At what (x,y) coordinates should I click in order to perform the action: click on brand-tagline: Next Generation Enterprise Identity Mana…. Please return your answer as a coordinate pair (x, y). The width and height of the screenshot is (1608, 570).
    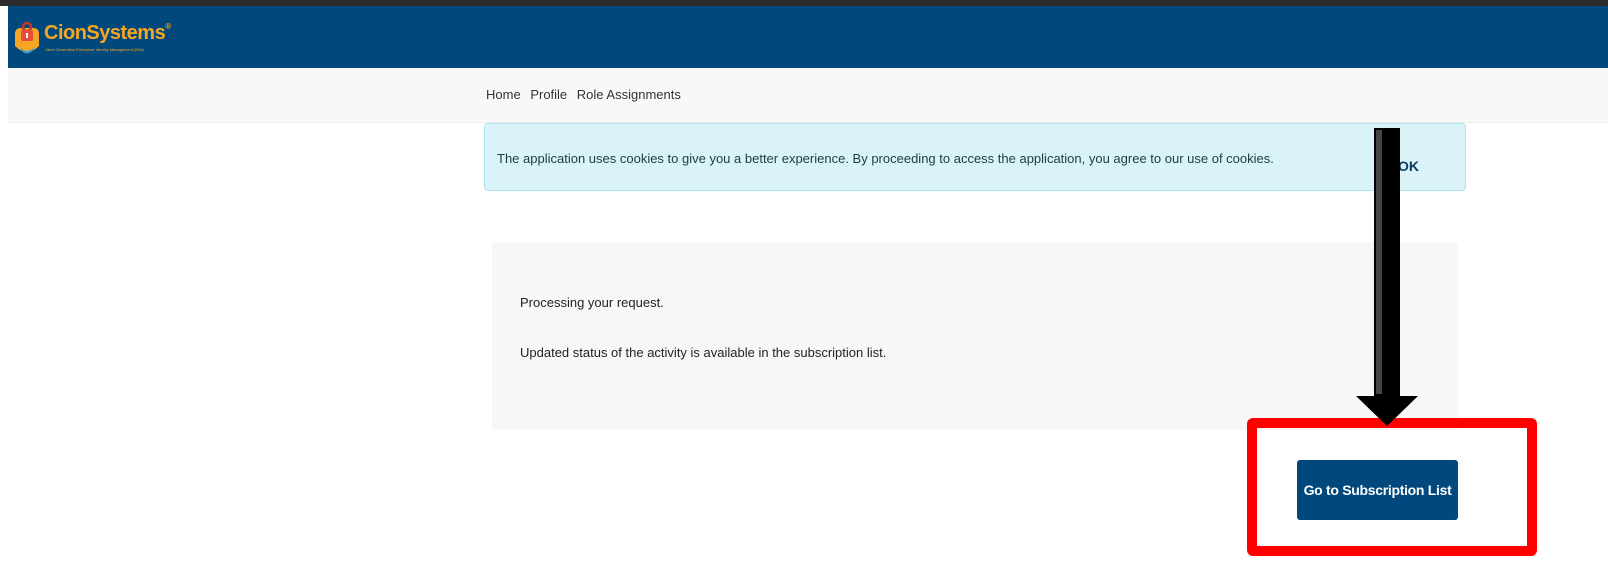
    Looking at the image, I should click on (95, 49).